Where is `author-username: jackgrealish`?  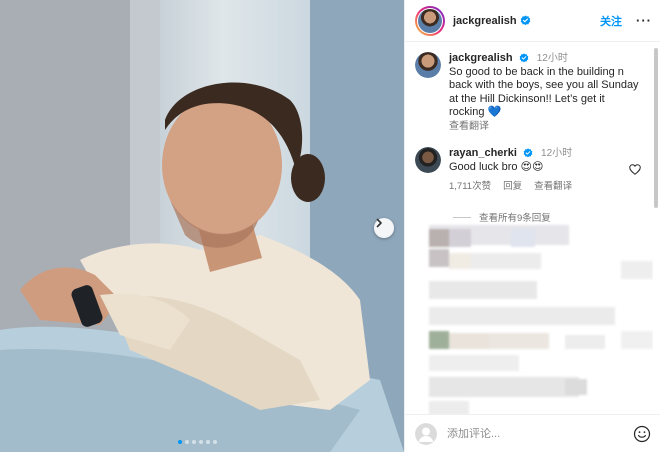
author-username: jackgrealish is located at coordinates (485, 21).